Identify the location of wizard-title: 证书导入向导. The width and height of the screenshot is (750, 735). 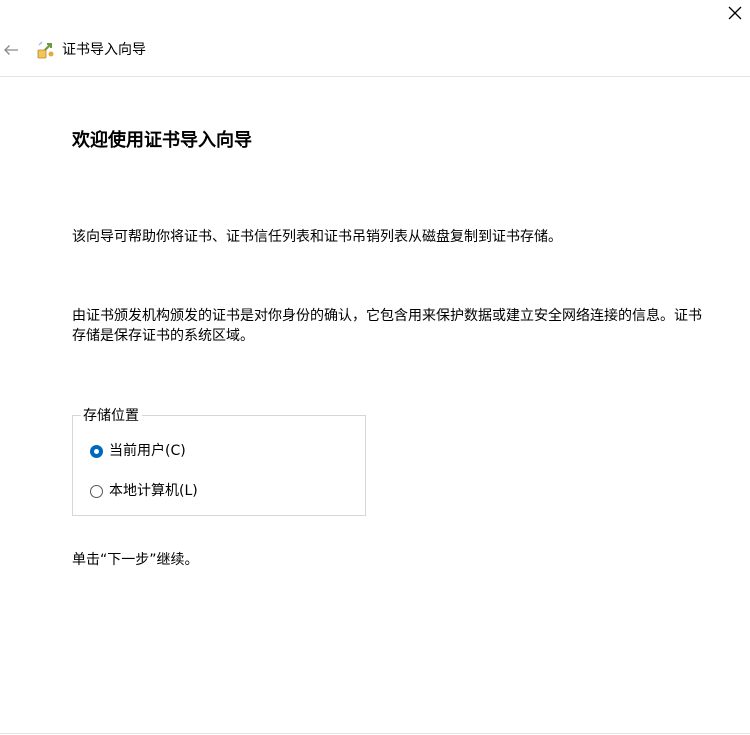
(104, 50).